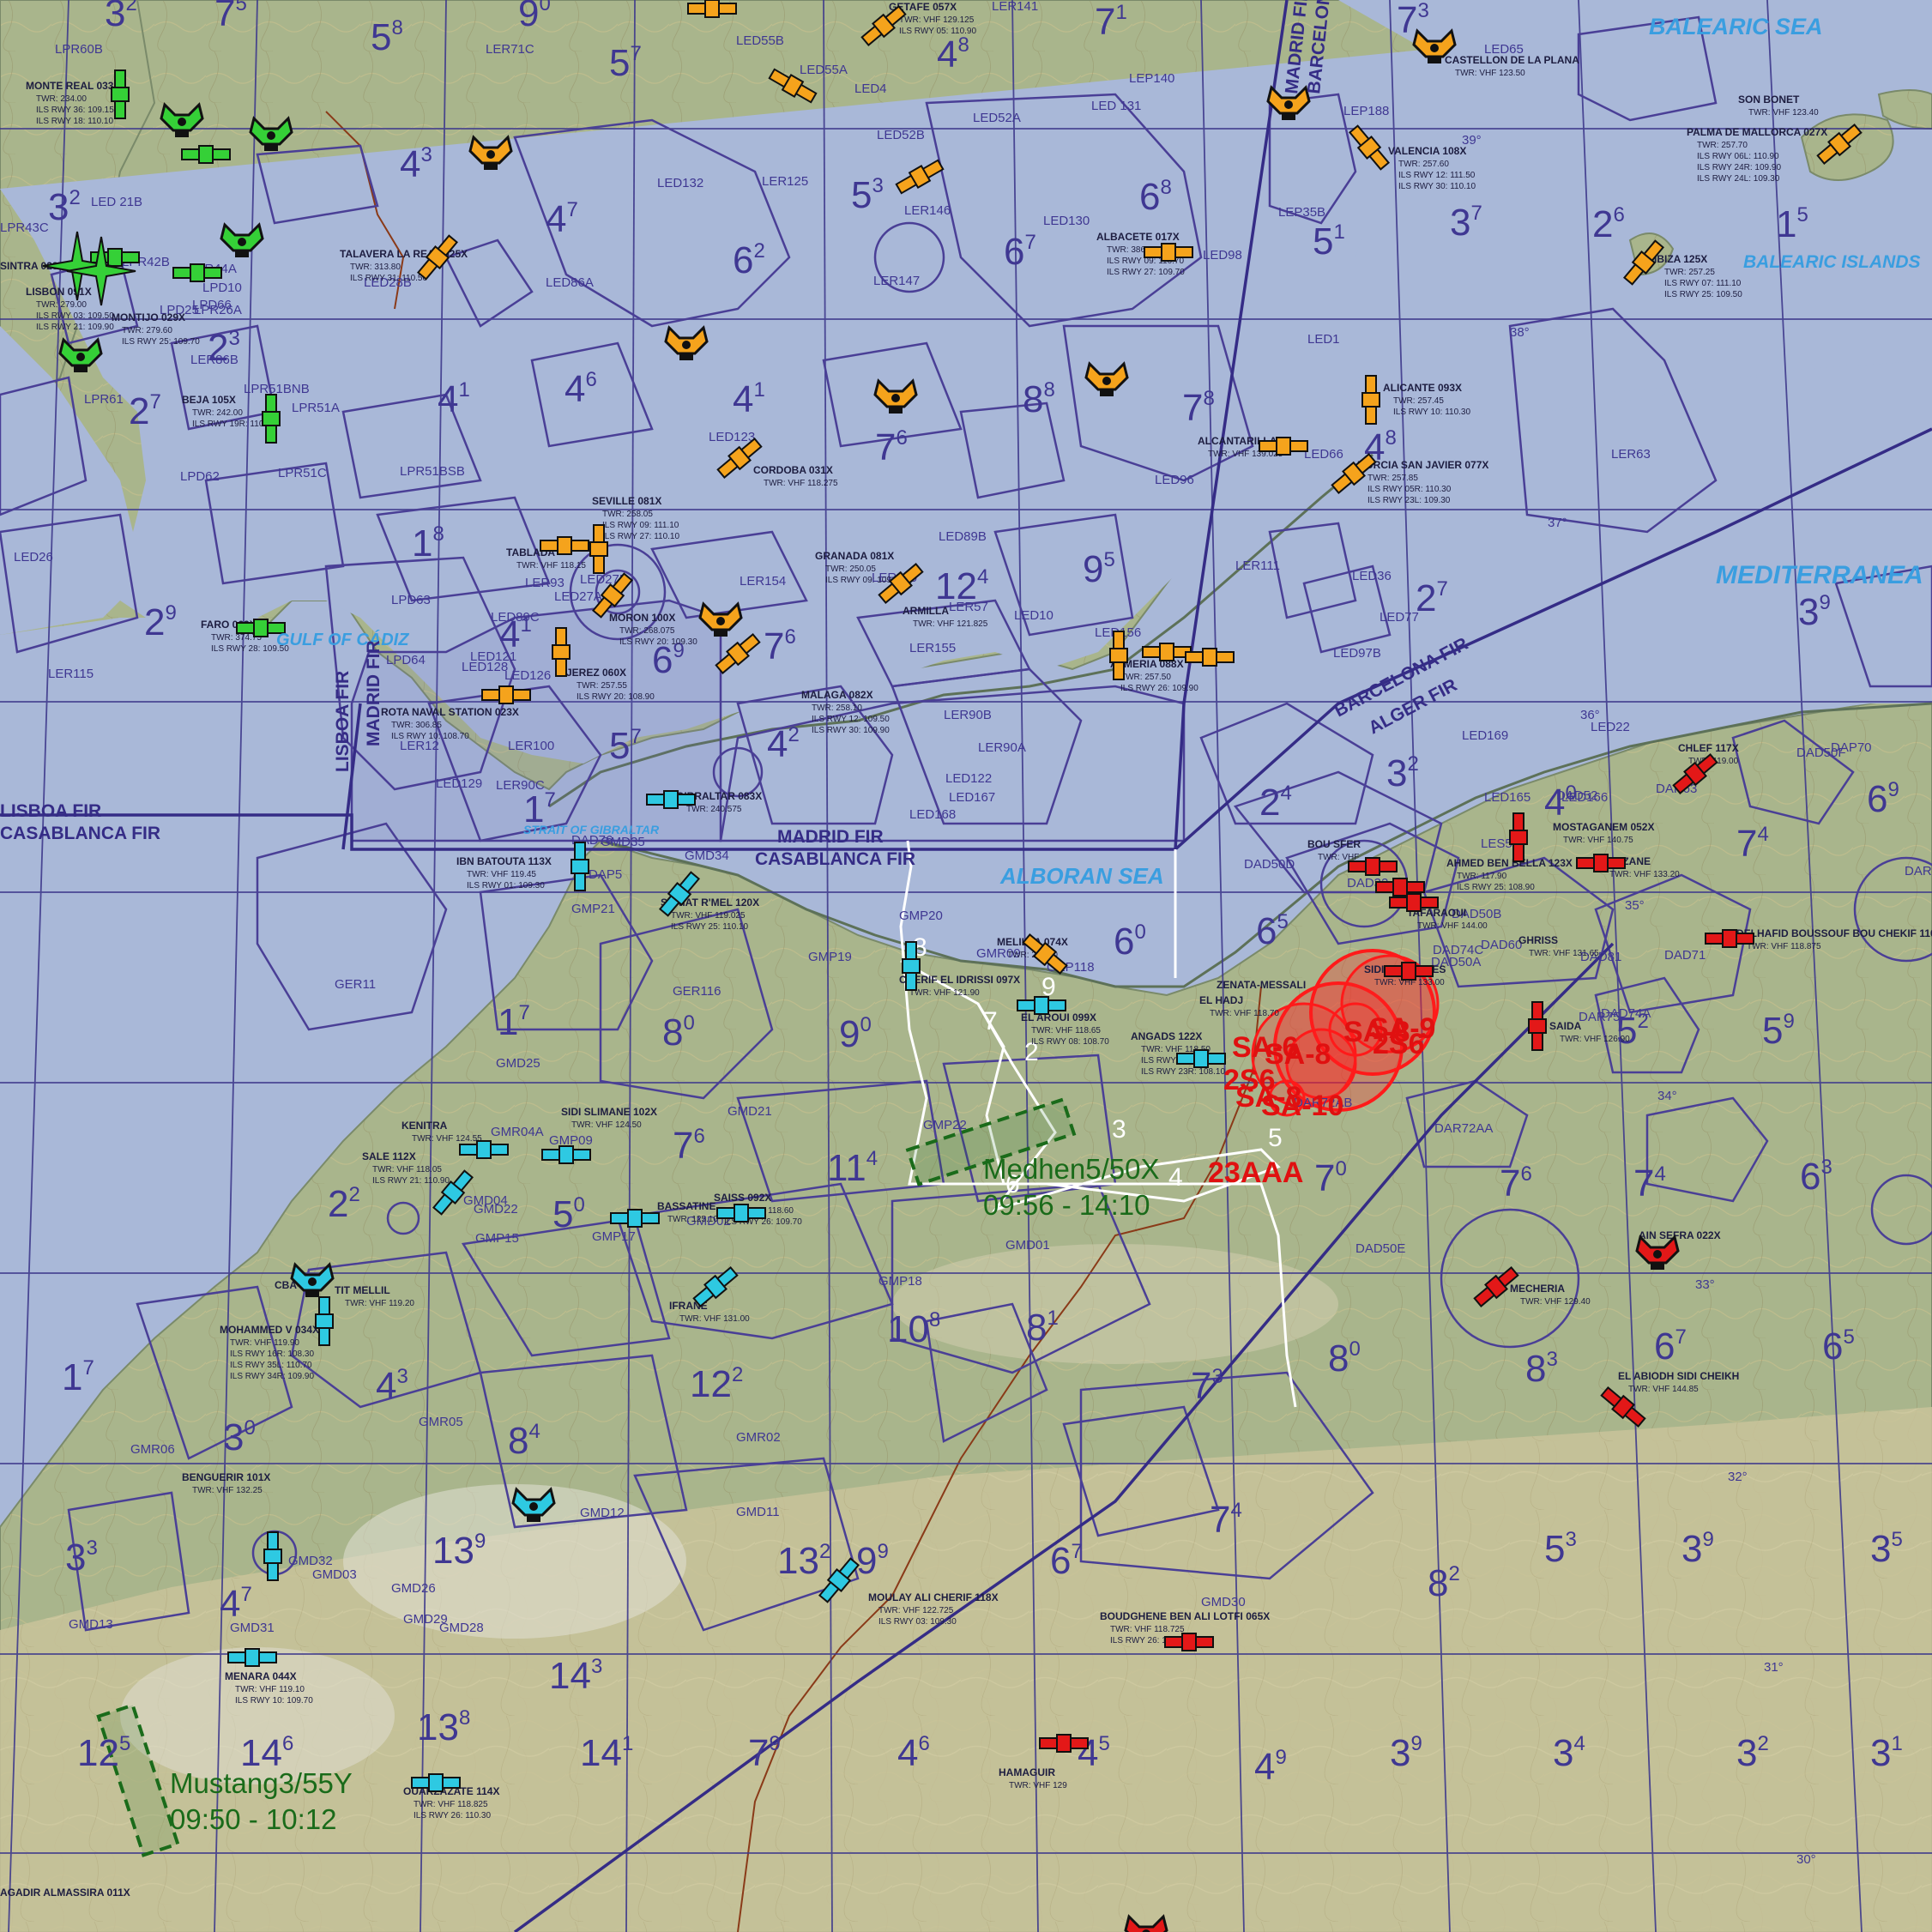 This screenshot has width=1932, height=1932. What do you see at coordinates (1257, 565) in the screenshot?
I see `airspace-label: LER111` at bounding box center [1257, 565].